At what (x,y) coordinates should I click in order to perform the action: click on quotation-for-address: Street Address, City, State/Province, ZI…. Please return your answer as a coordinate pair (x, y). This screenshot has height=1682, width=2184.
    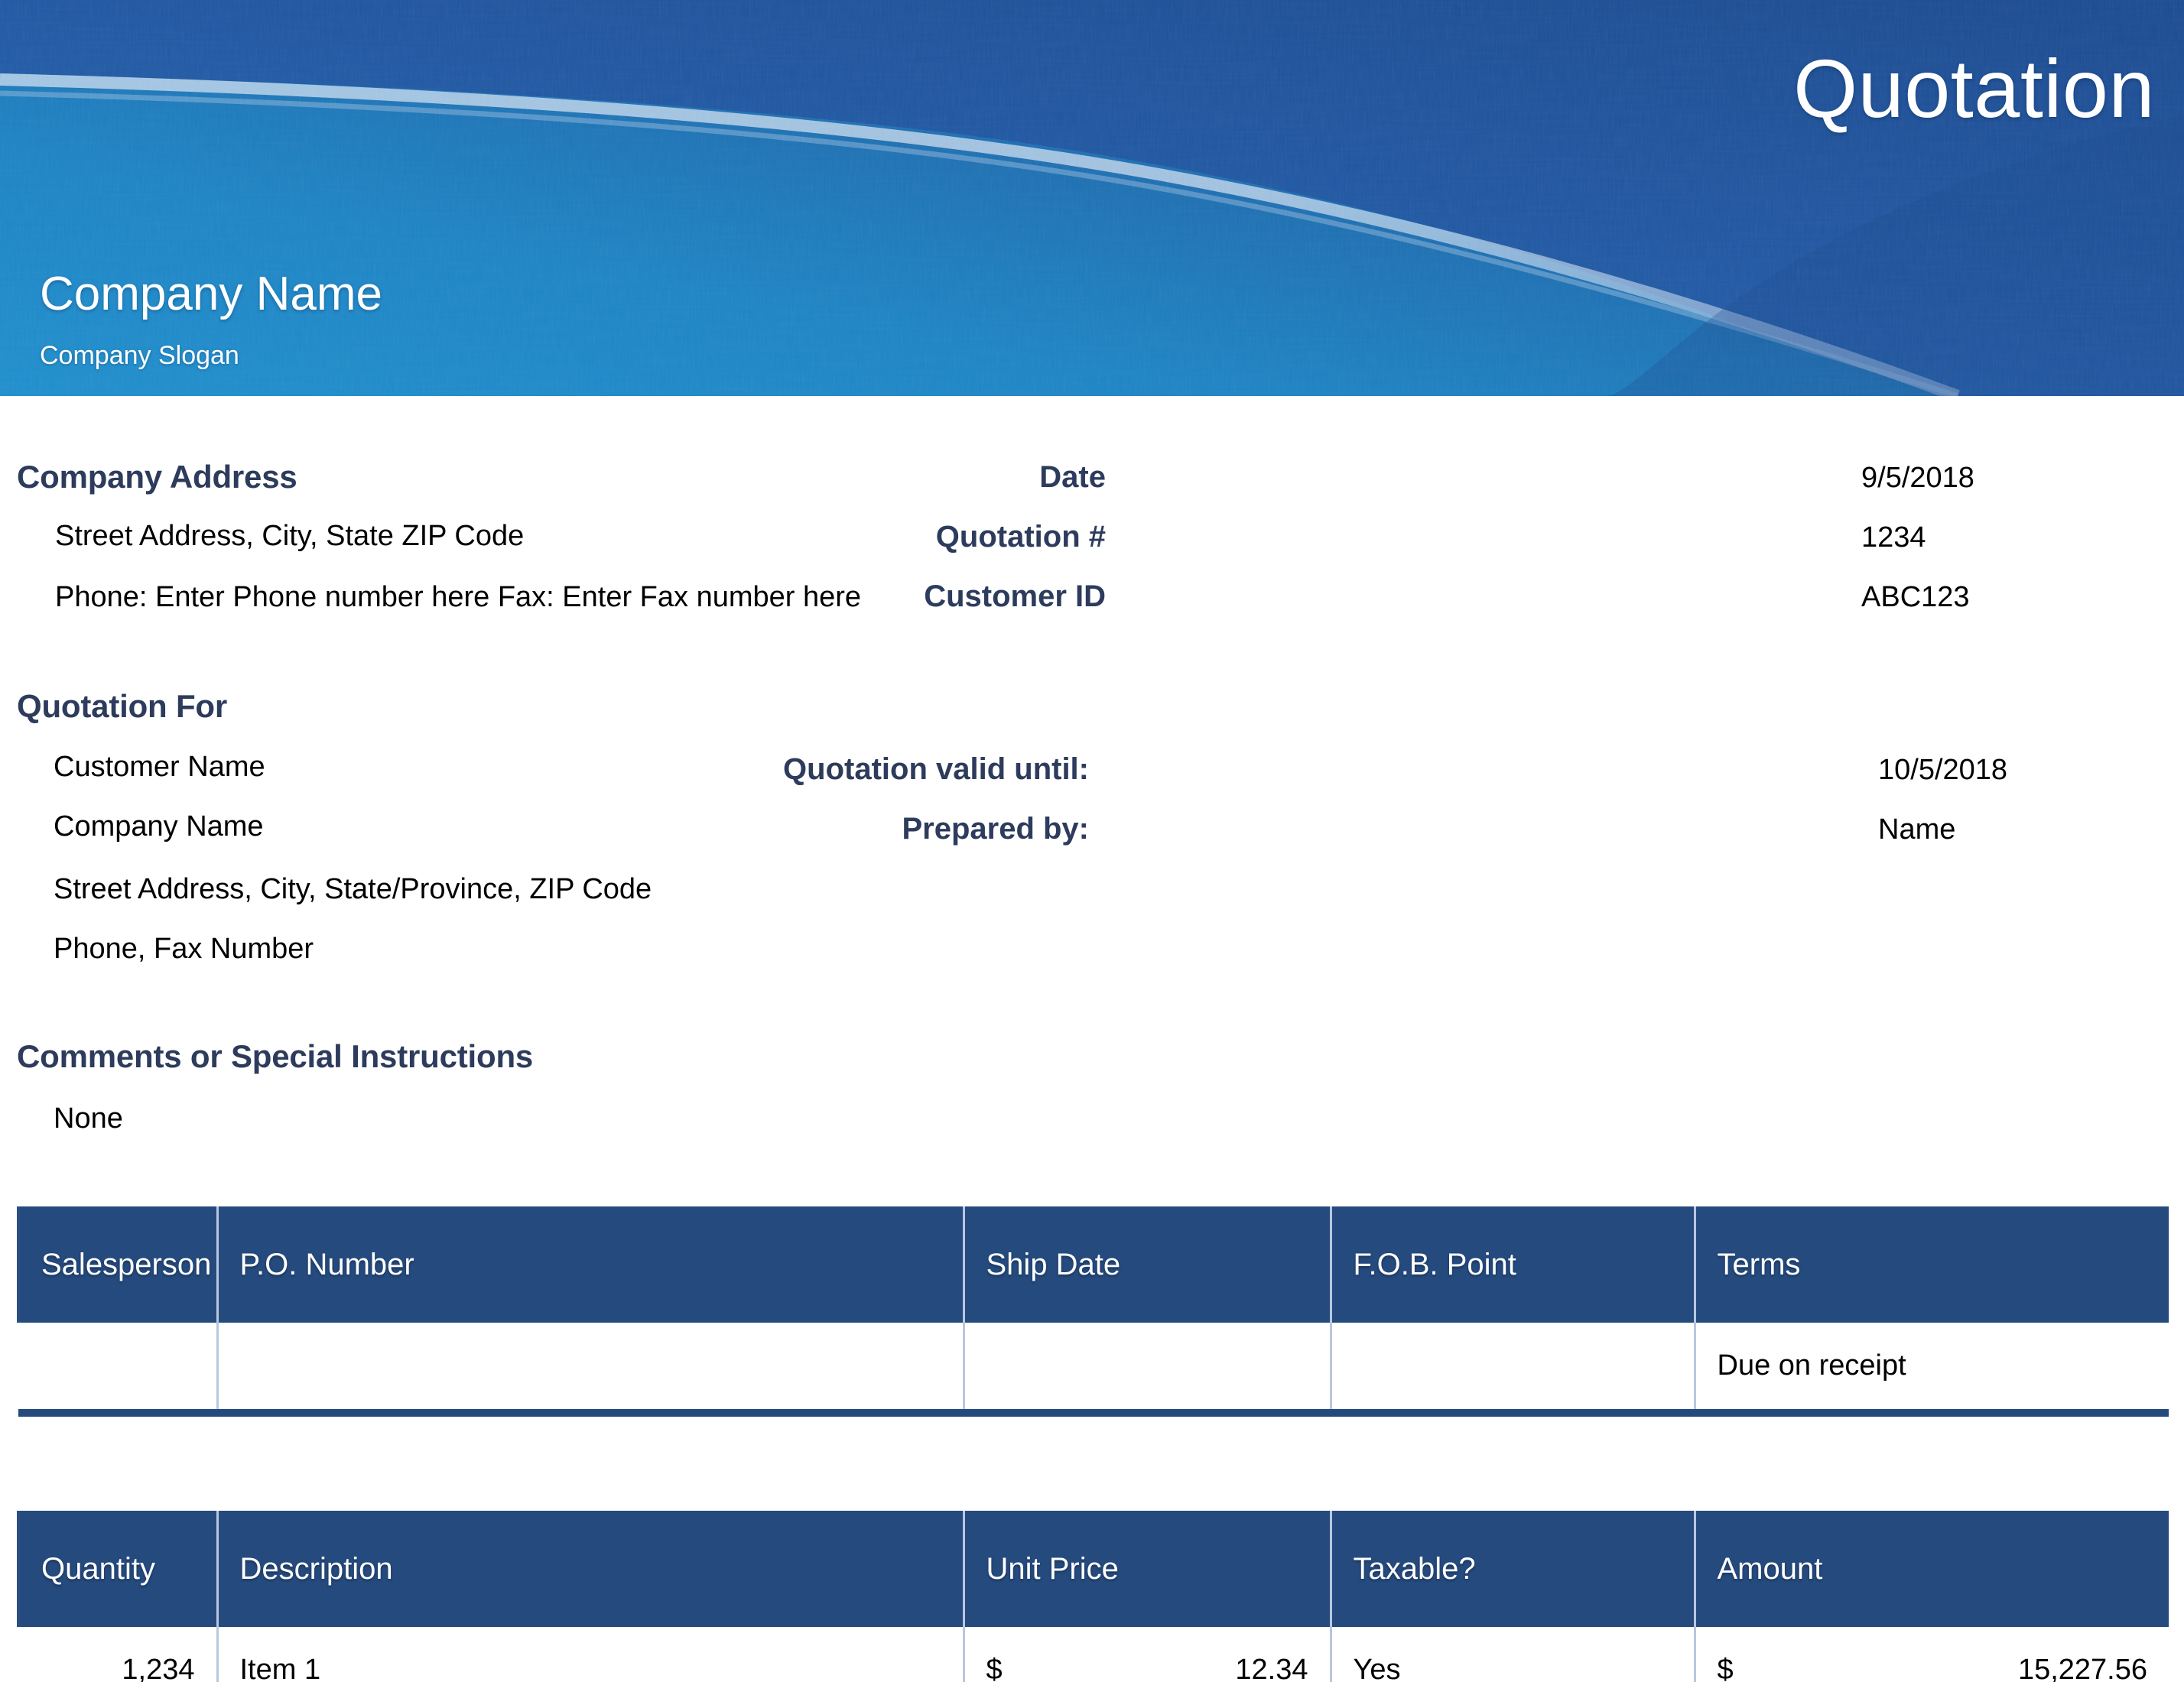
    Looking at the image, I should click on (353, 889).